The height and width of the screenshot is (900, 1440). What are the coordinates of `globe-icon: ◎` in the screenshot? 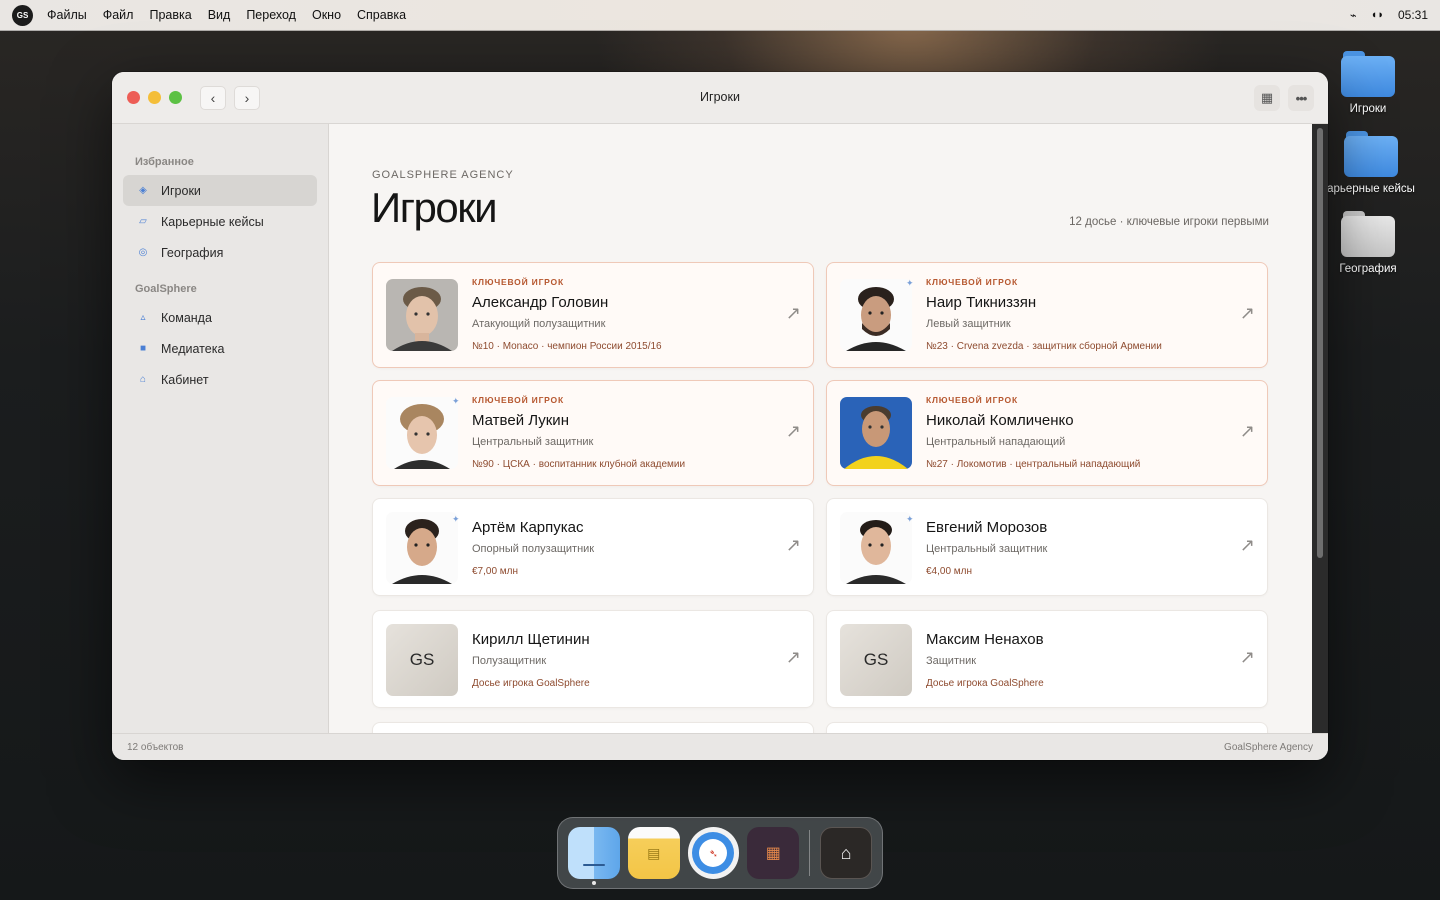 It's located at (143, 252).